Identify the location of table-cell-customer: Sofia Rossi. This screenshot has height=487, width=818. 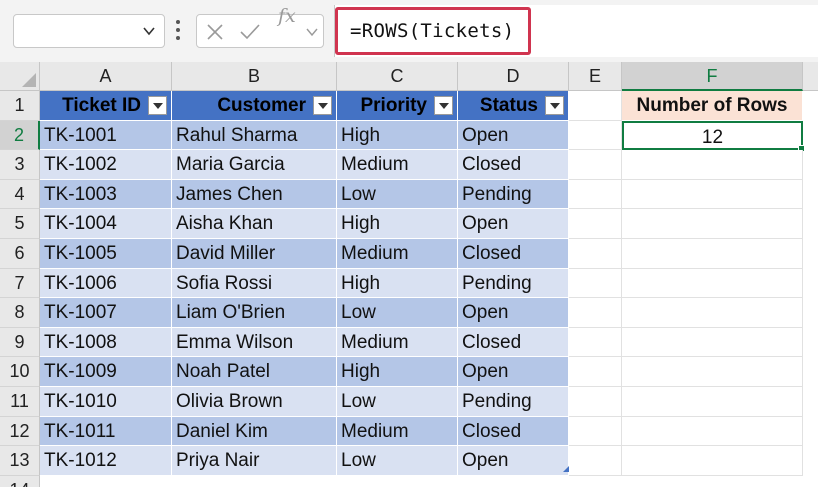
(254, 283).